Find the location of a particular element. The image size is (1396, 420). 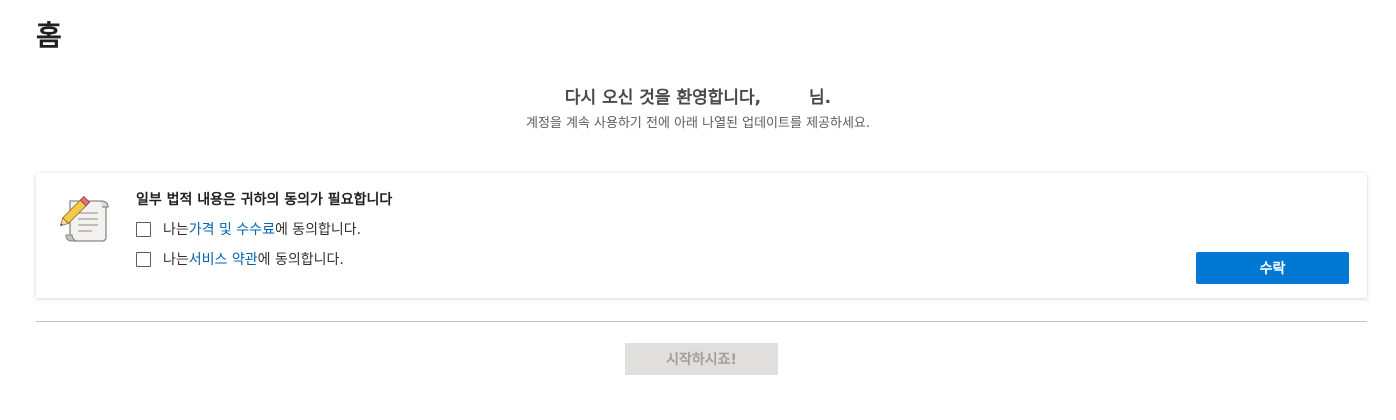

terms-of-service-link: 서비스 약관 is located at coordinates (223, 259).